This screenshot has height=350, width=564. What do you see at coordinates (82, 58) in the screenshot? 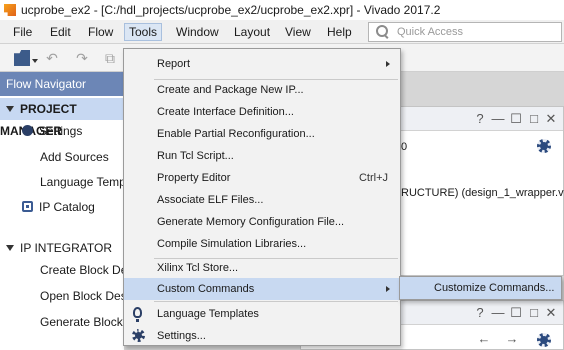
I see `redo-icon: ↷` at bounding box center [82, 58].